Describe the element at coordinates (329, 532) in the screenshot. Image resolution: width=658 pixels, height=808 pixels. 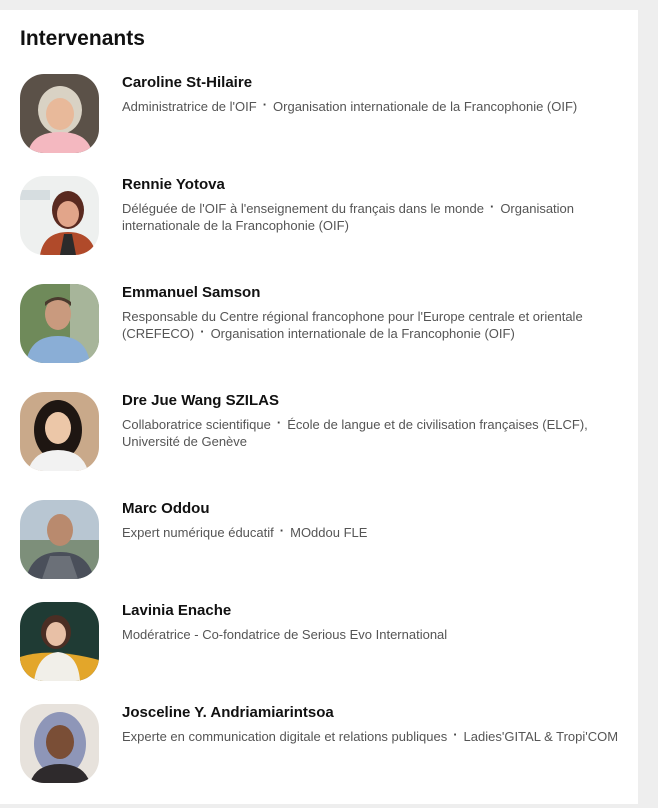
I see `speaker-org: MOddou FLE` at that location.